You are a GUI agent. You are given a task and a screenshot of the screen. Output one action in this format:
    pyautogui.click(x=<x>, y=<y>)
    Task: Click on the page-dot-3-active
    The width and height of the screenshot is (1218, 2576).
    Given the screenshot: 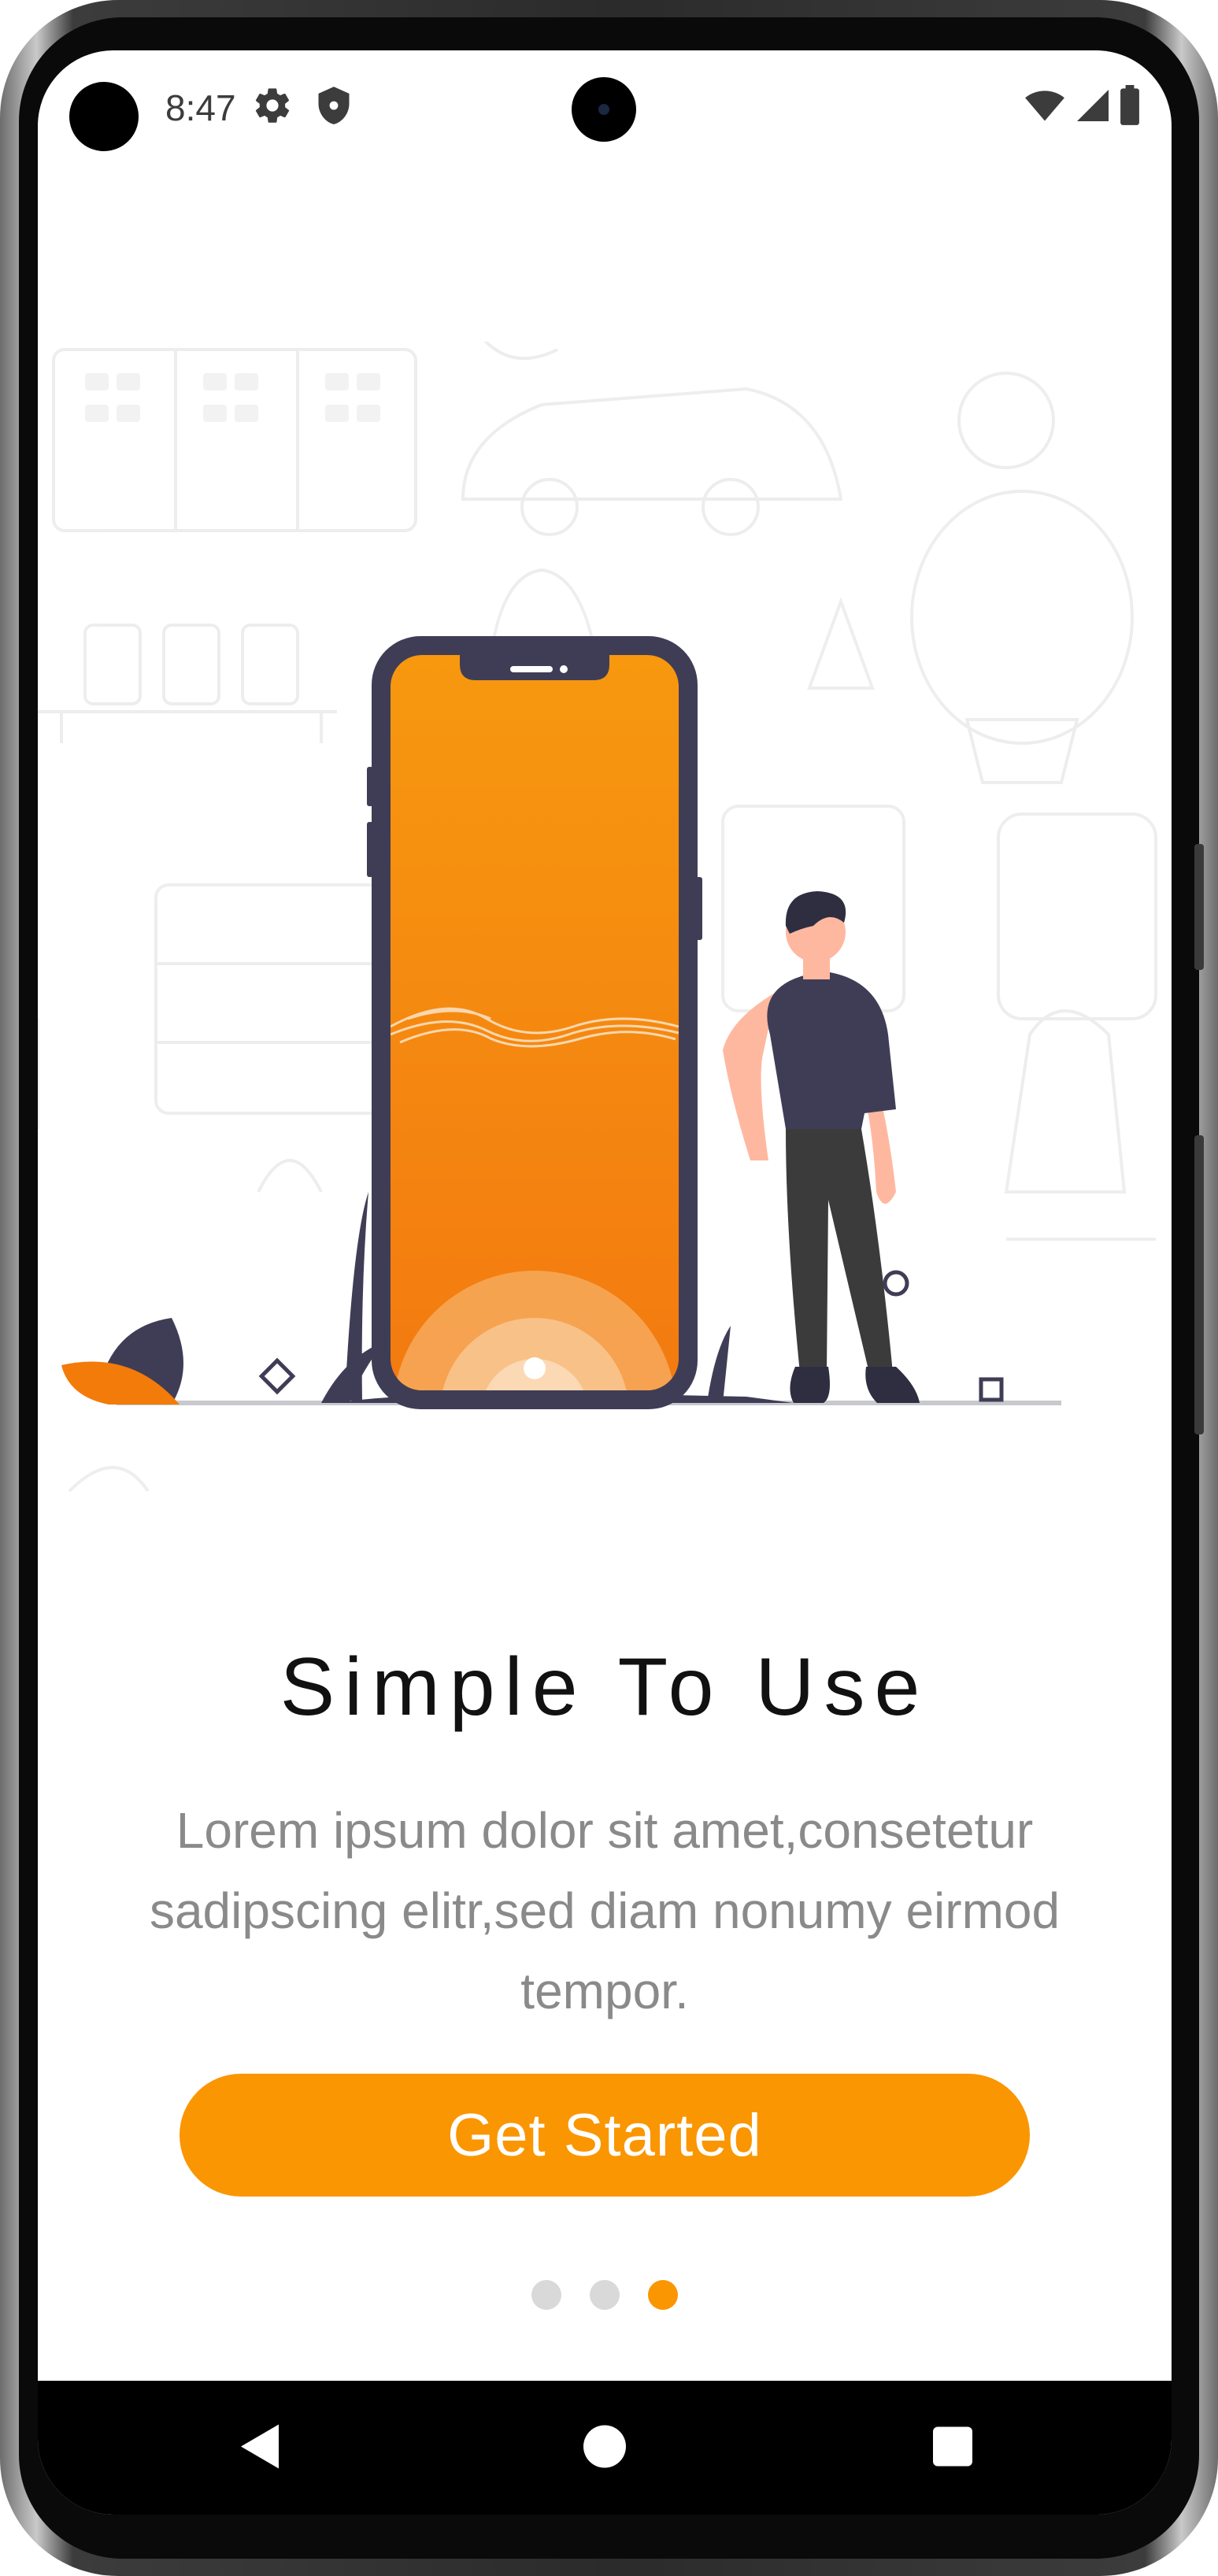 What is the action you would take?
    pyautogui.click(x=663, y=2295)
    